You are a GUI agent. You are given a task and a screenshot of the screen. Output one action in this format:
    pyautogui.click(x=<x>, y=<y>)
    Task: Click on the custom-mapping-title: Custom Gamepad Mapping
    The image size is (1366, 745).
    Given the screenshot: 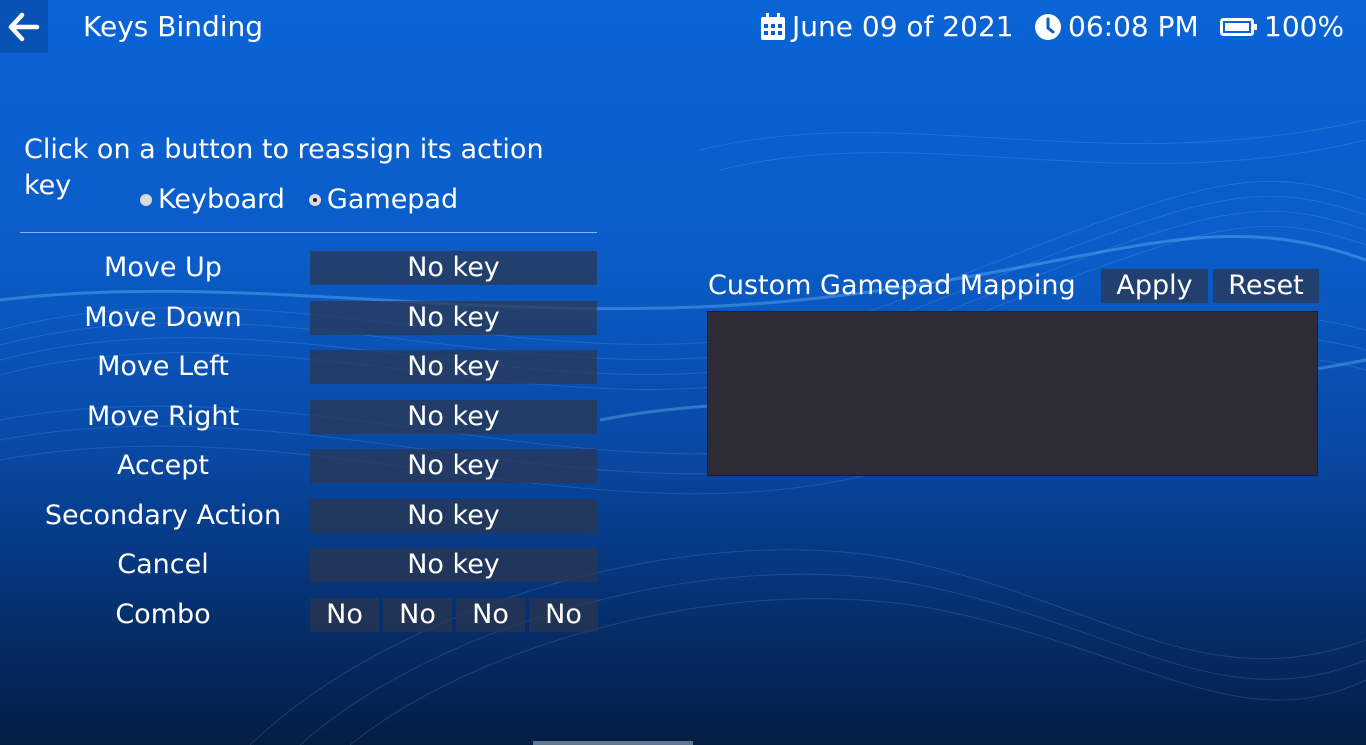 What is the action you would take?
    pyautogui.click(x=892, y=285)
    